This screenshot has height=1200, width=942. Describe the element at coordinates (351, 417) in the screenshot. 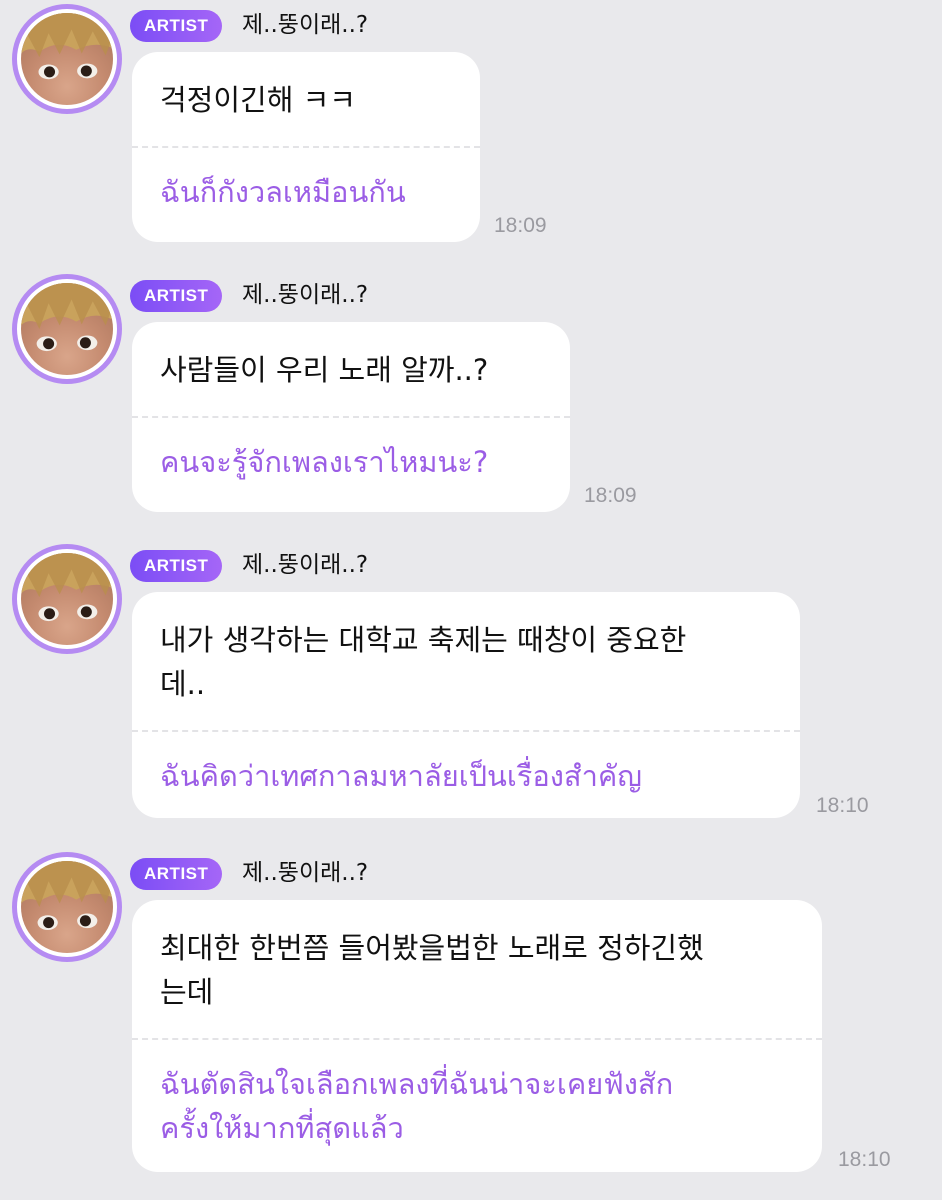

I see `message-bubble: 사람들이 우리 노래 알까..? คนจะรู้จักเพลงเราไหมนะ?` at that location.